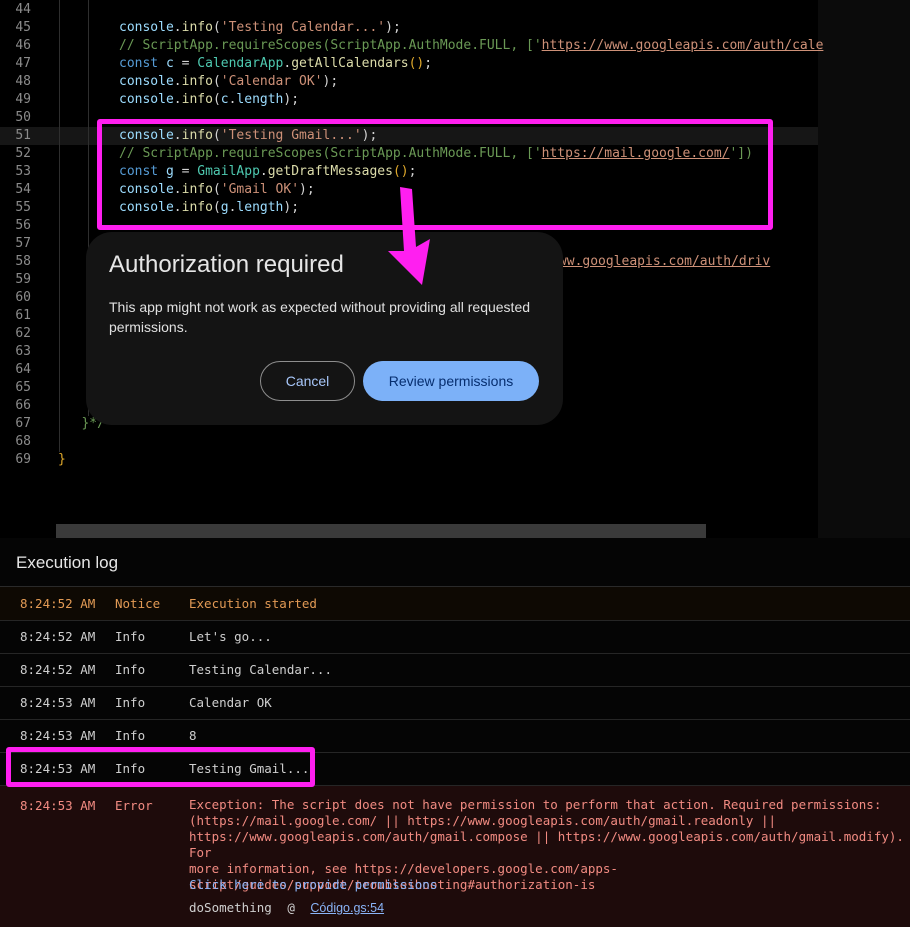  I want to click on code-token: 'Testing Calendar...', so click(303, 27).